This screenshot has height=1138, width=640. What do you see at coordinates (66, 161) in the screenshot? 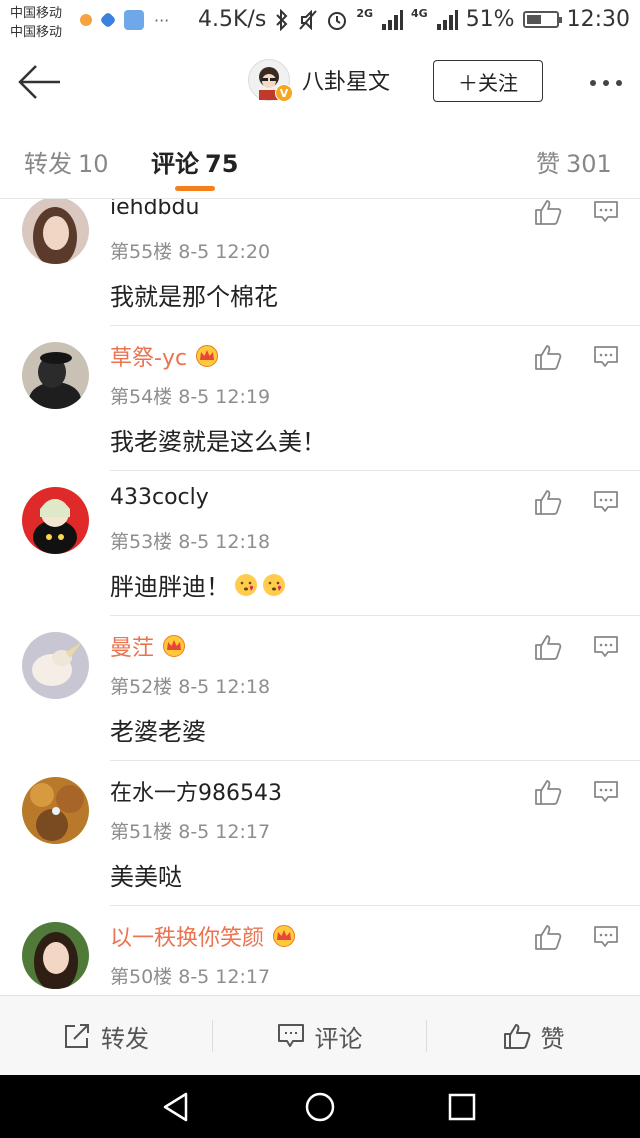
I see `tab-reposts: 转发 10` at bounding box center [66, 161].